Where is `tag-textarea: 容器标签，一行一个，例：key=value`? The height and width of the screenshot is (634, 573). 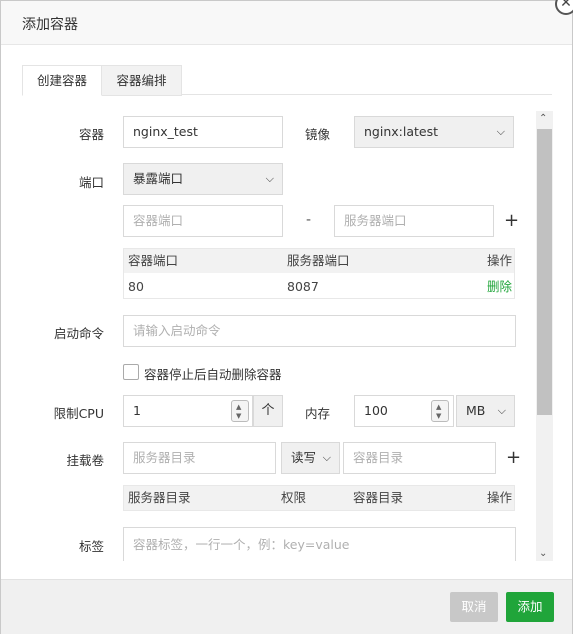 tag-textarea: 容器标签，一行一个，例：key=value is located at coordinates (319, 544).